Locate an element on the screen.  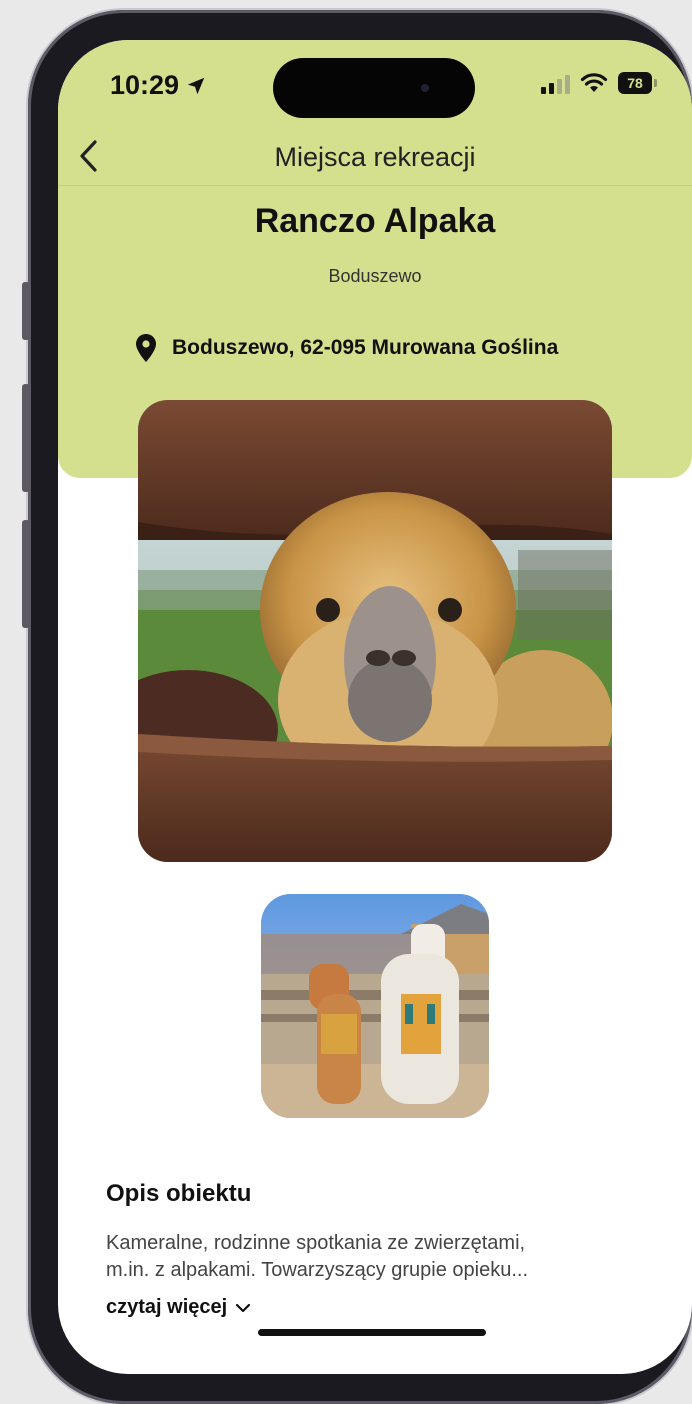
thumbnail-photo is located at coordinates (375, 1006).